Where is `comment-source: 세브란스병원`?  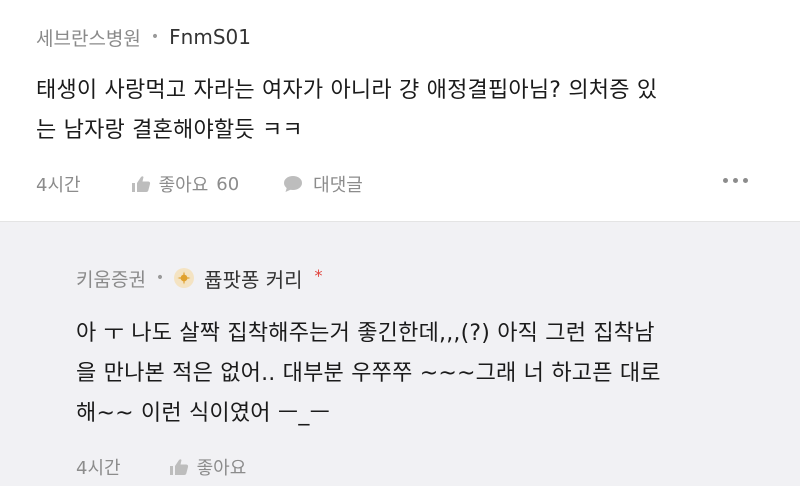
comment-source: 세브란스병원 is located at coordinates (88, 38).